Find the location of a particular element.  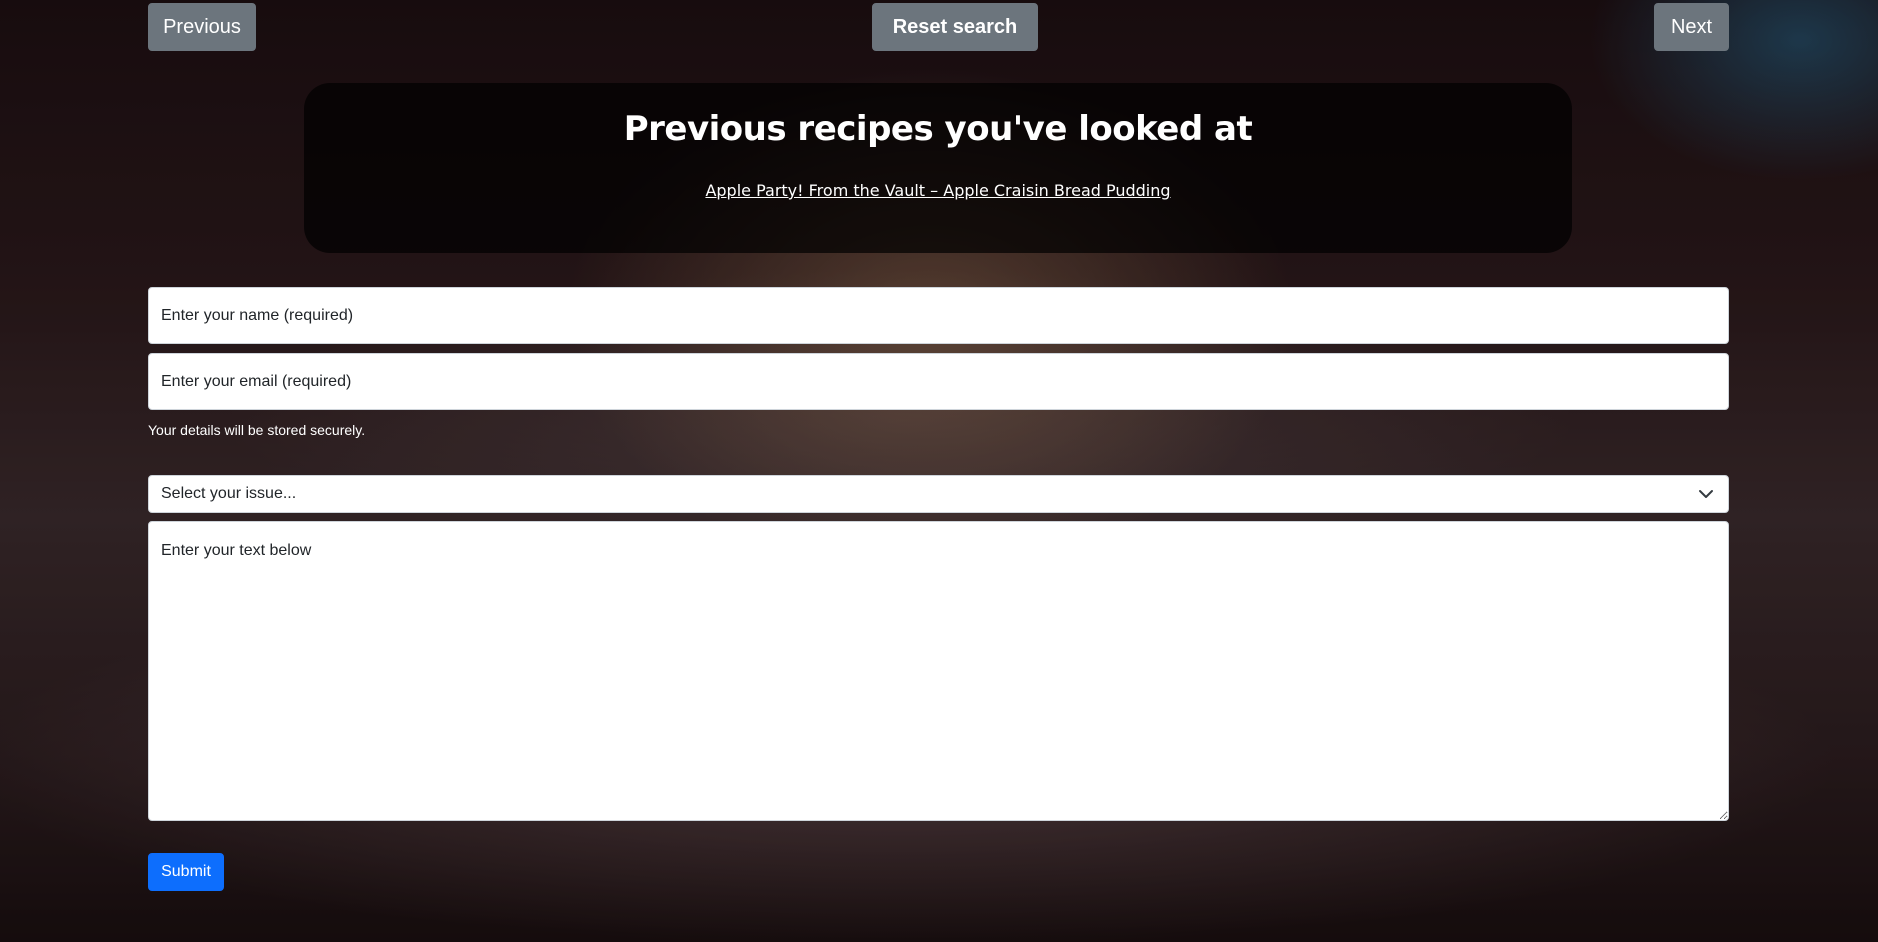

recent-recipes-heading: Previous recipes you've looked at is located at coordinates (938, 129).